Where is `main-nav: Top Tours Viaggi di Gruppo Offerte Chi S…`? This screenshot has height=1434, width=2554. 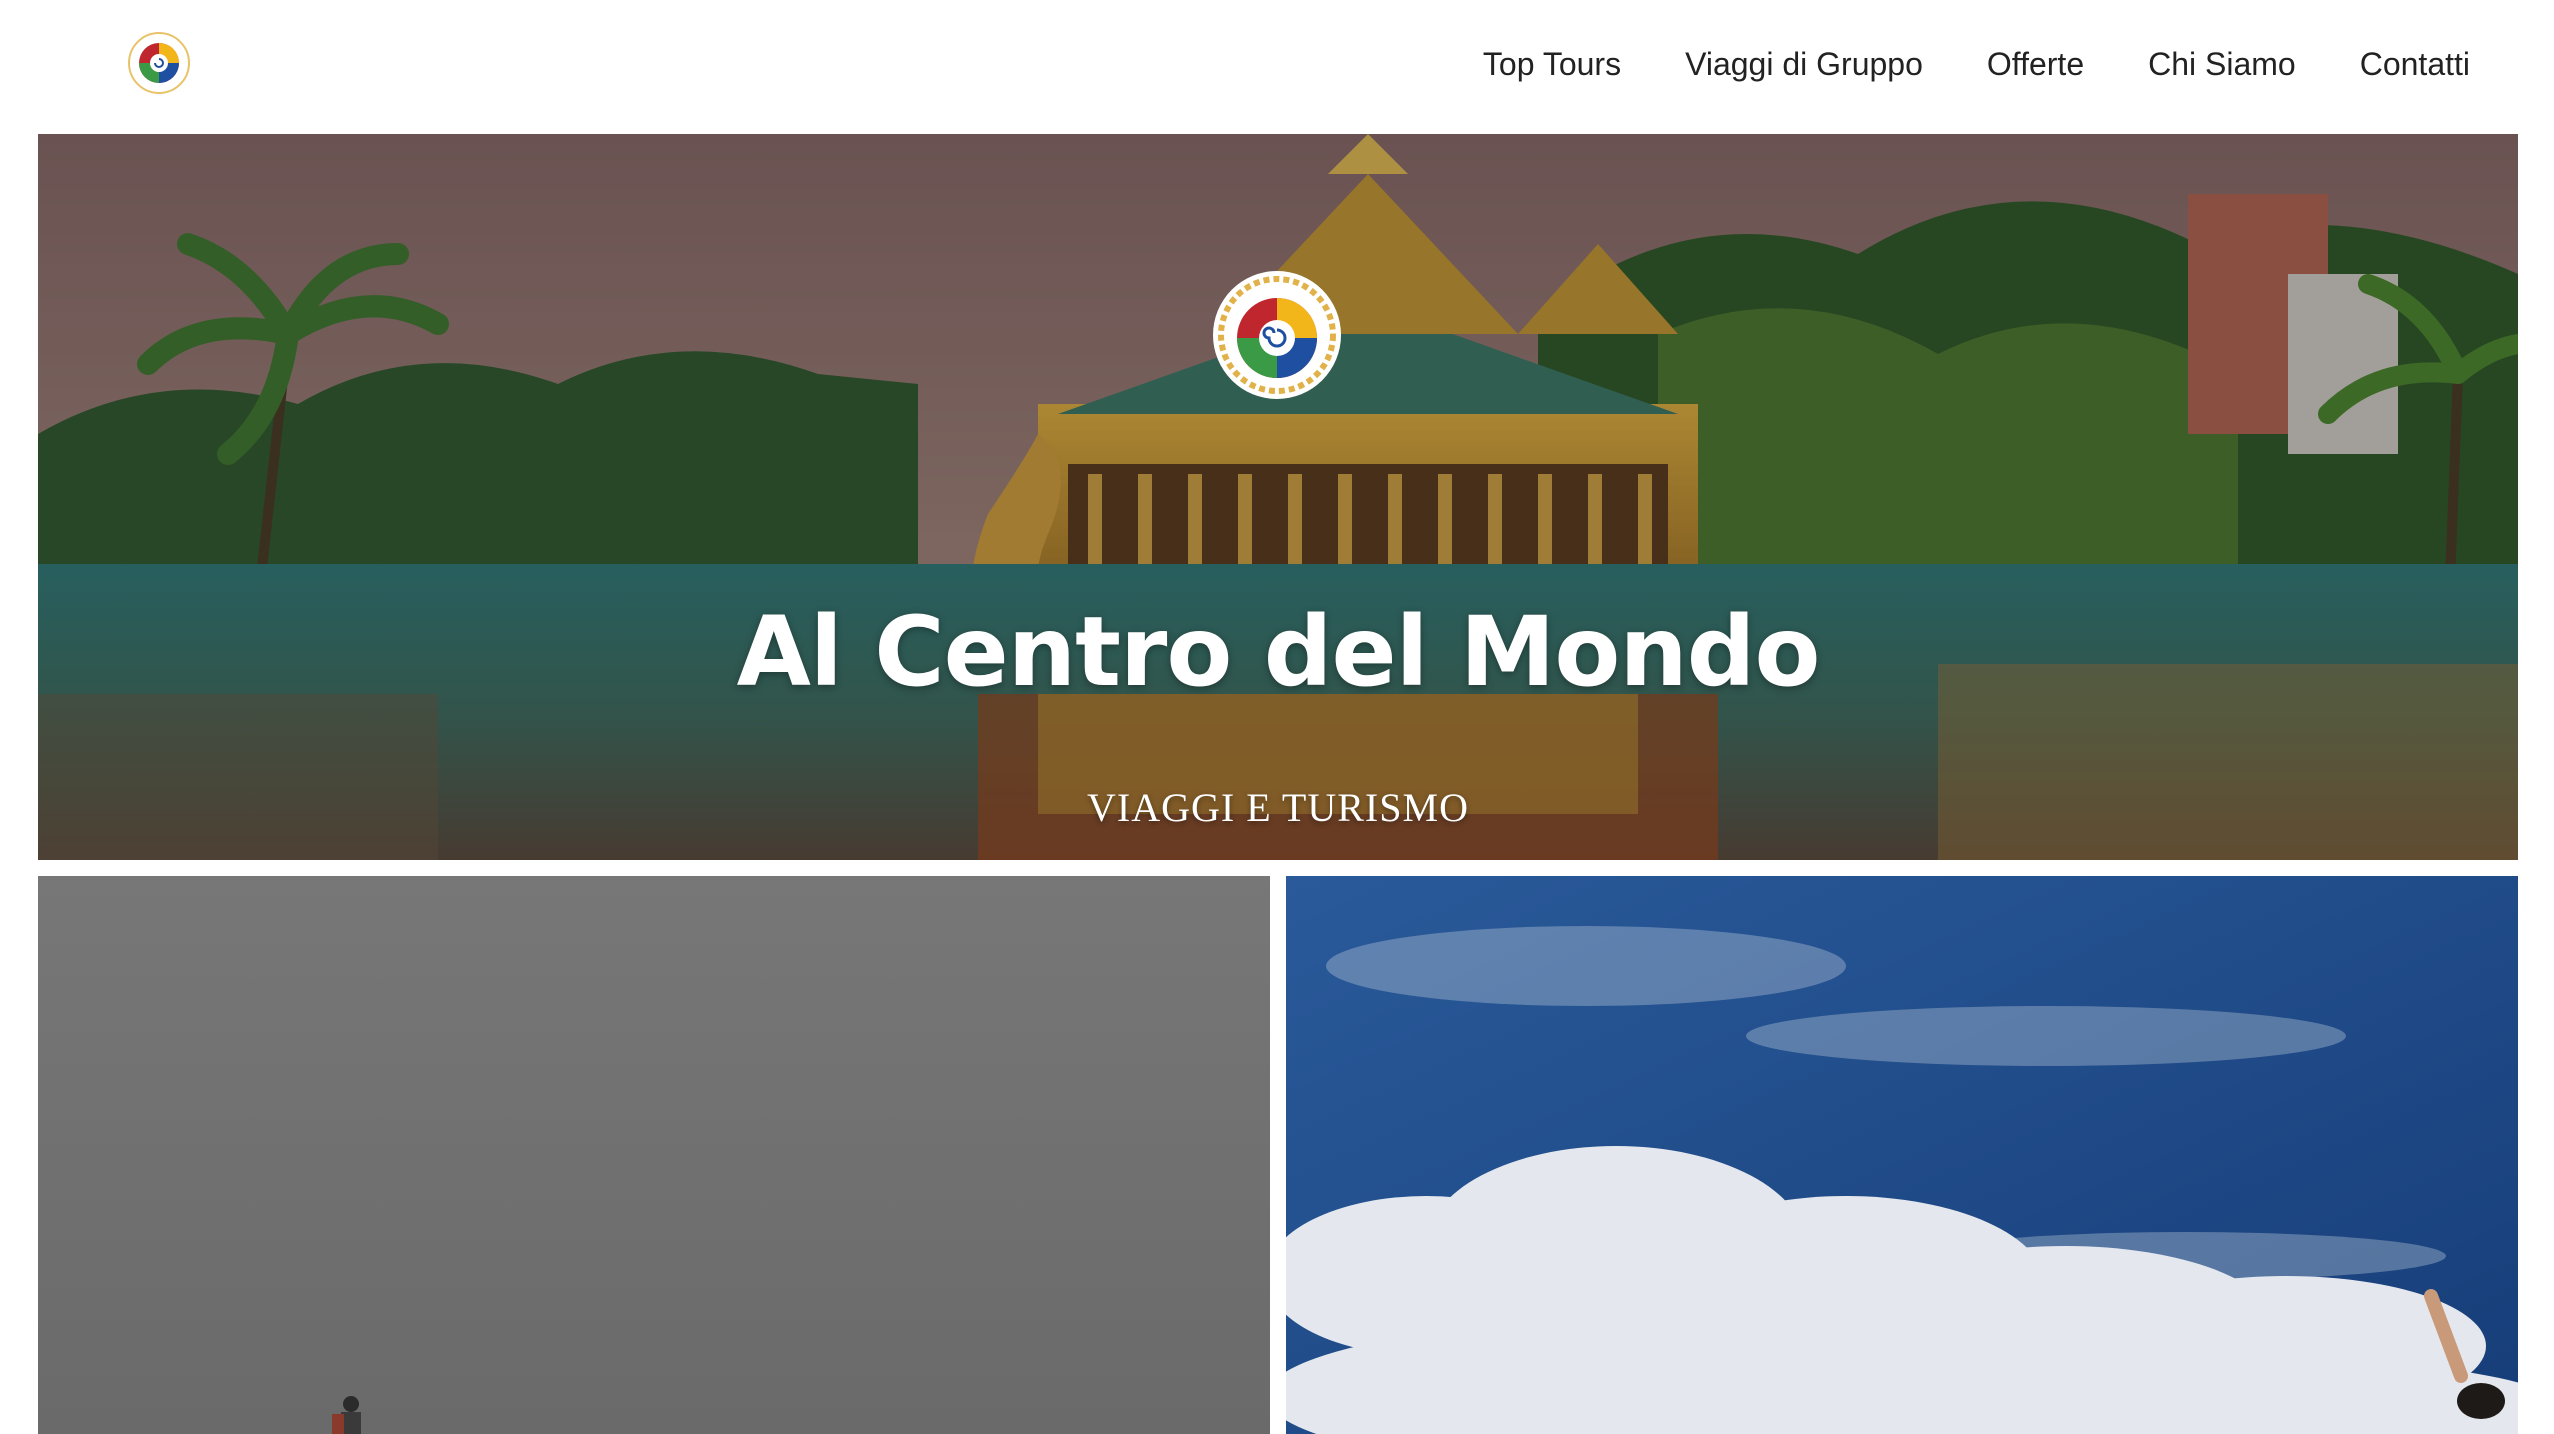 main-nav: Top Tours Viaggi di Gruppo Offerte Chi S… is located at coordinates (1944, 64).